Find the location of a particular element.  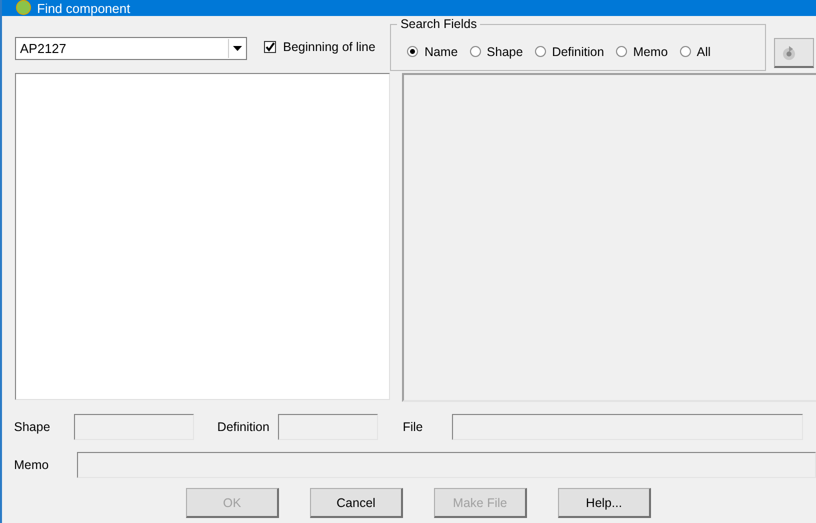

radio-label: Name is located at coordinates (441, 51).